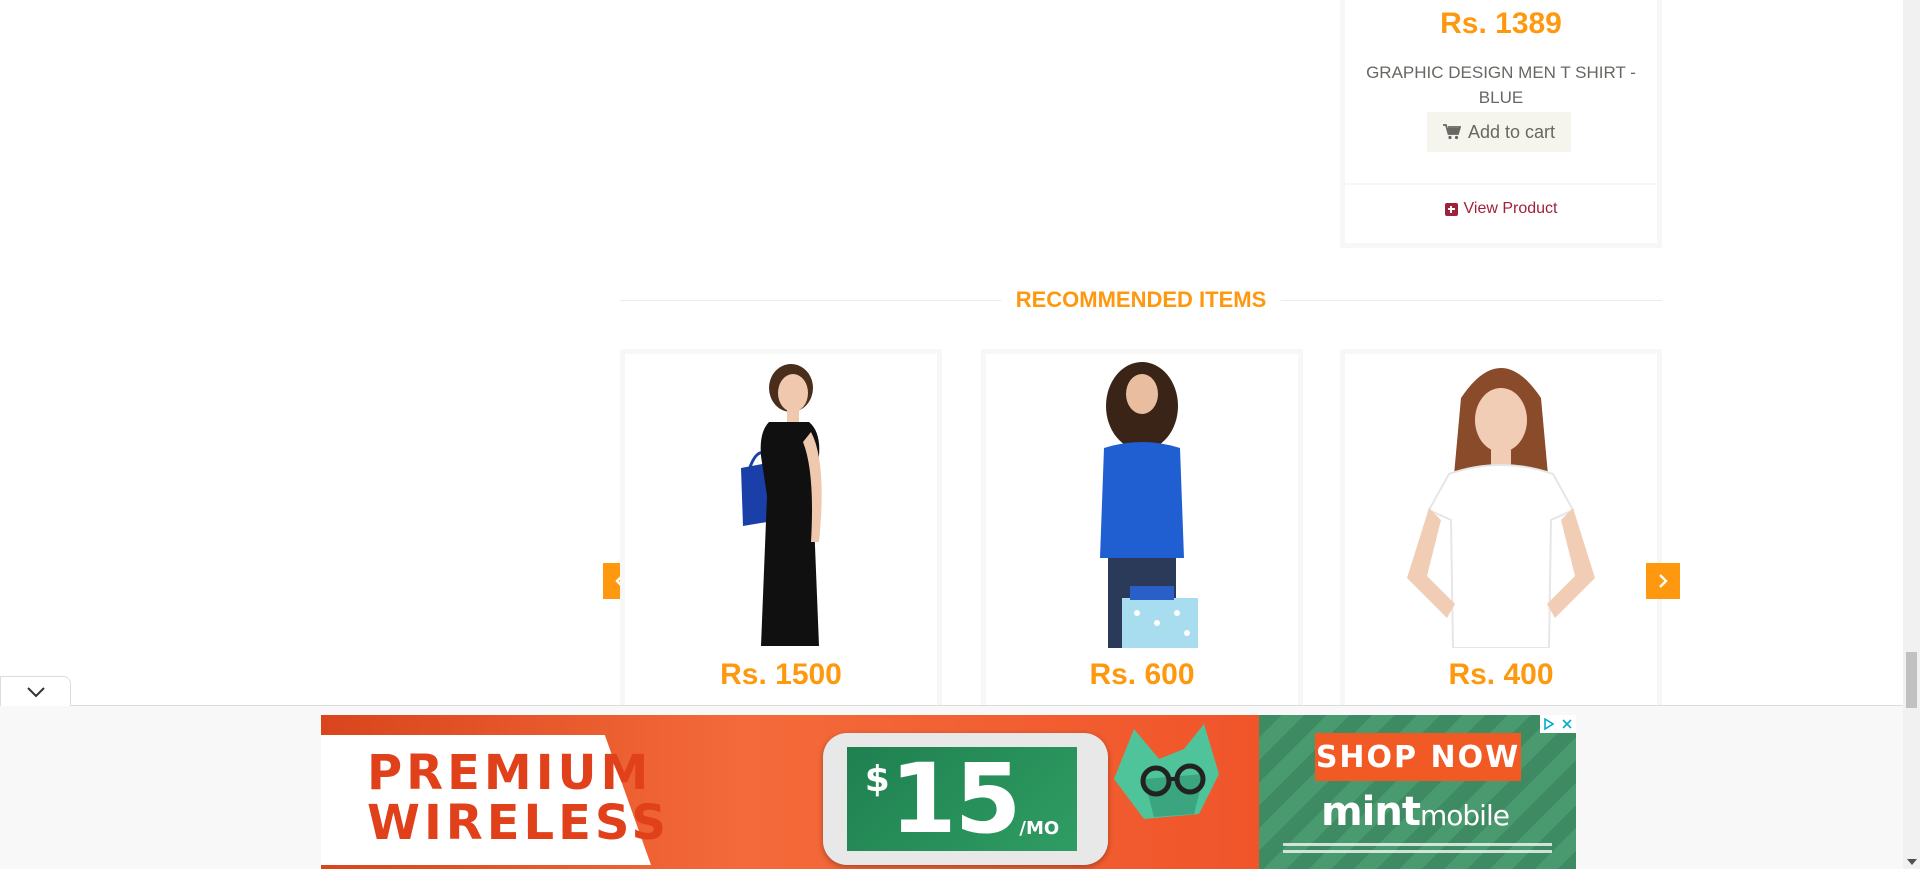 Image resolution: width=1920 pixels, height=869 pixels. I want to click on close-icon, so click(1567, 724).